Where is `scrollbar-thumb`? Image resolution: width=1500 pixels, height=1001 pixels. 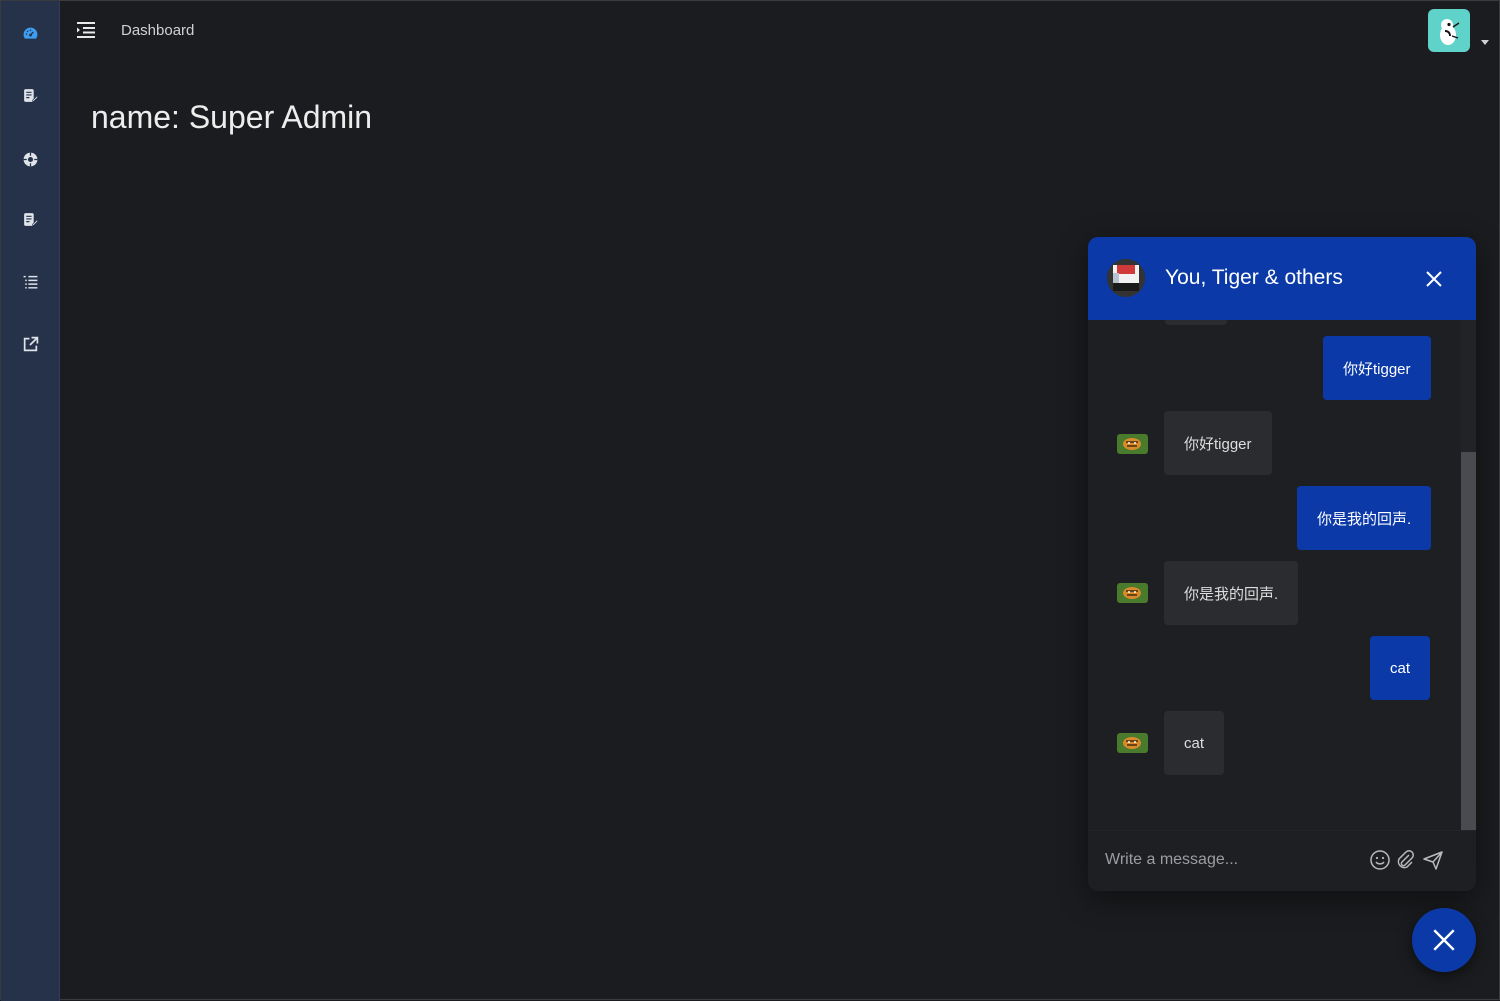 scrollbar-thumb is located at coordinates (1468, 641).